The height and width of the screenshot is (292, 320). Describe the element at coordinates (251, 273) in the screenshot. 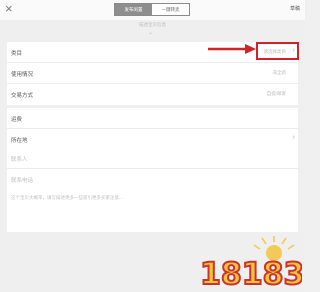

I see `watermark-text: 18183` at that location.